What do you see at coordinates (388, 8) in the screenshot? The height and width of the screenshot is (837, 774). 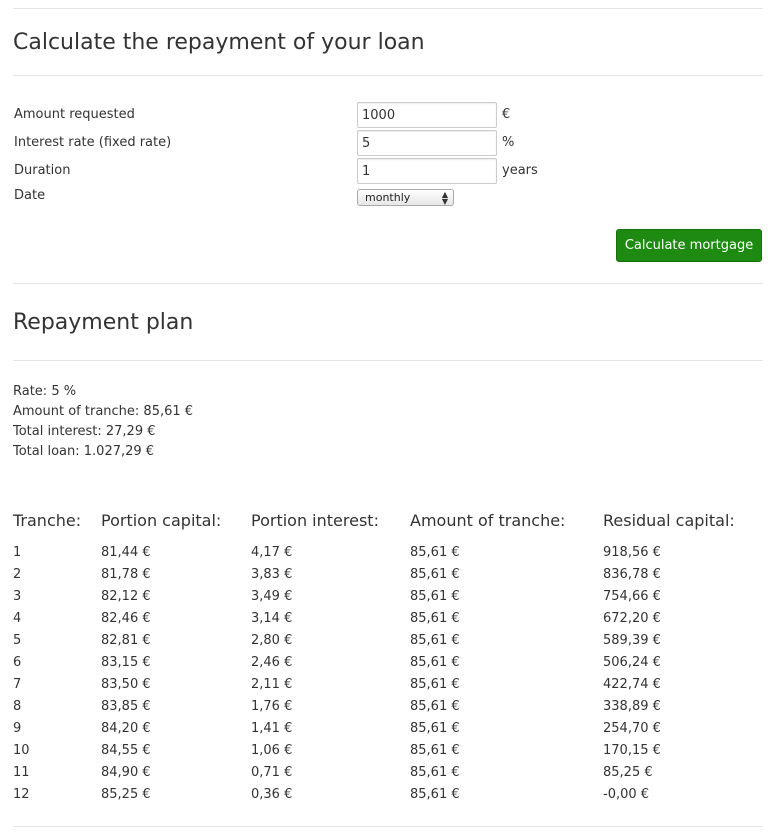 I see `top-divider` at bounding box center [388, 8].